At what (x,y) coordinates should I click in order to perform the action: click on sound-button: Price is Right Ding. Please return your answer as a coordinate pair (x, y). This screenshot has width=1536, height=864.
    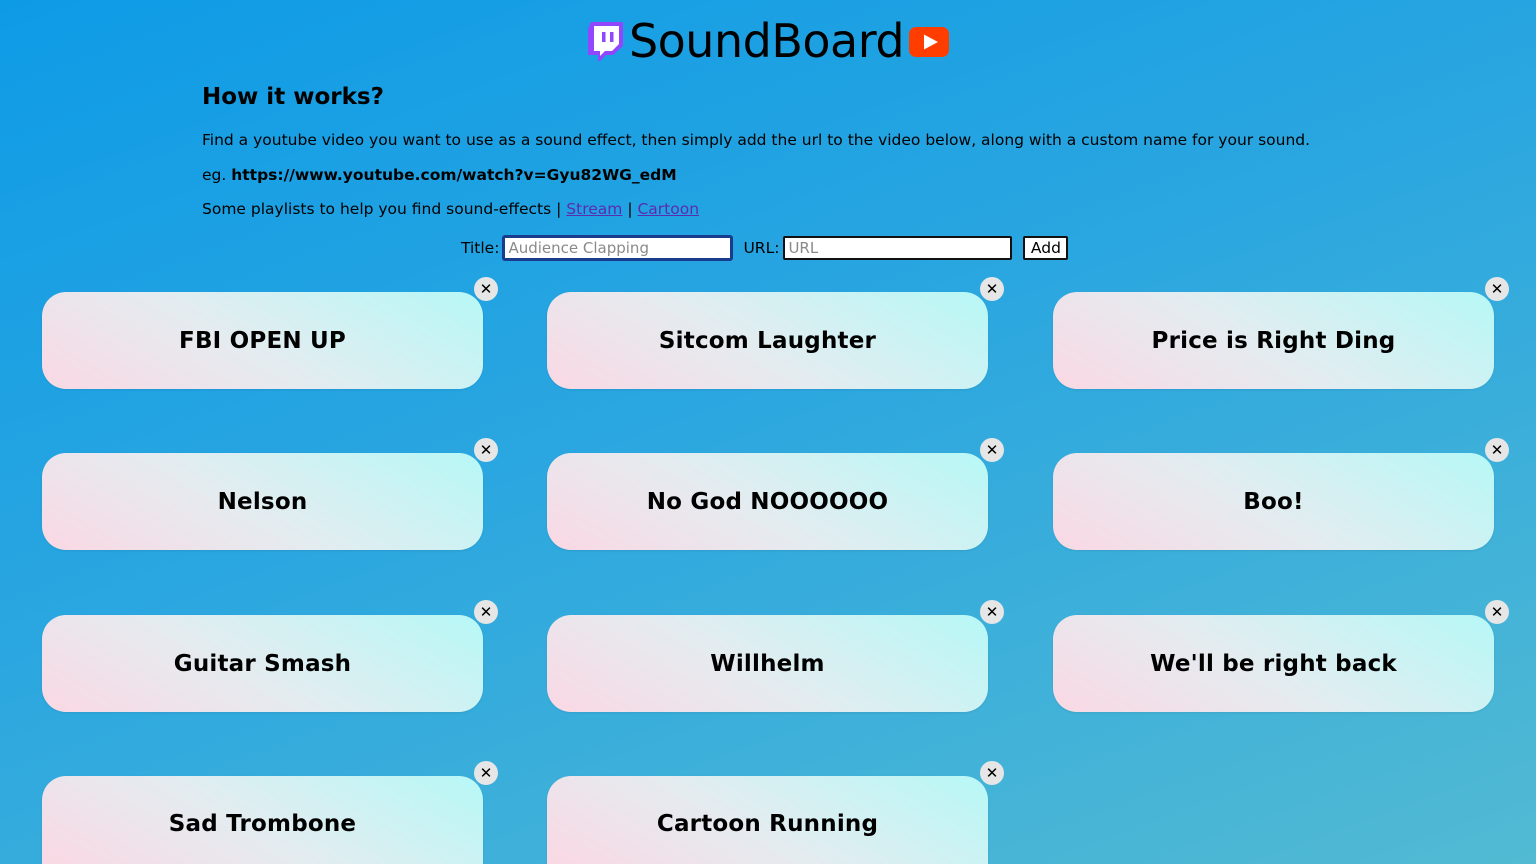
    Looking at the image, I should click on (1273, 340).